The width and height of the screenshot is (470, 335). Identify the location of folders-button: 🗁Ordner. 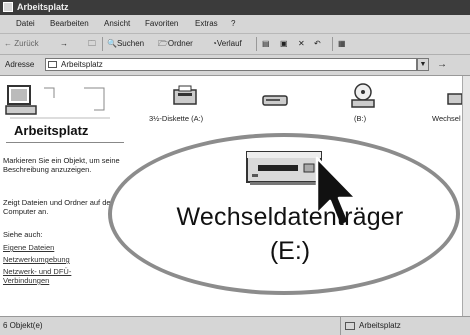
(175, 44).